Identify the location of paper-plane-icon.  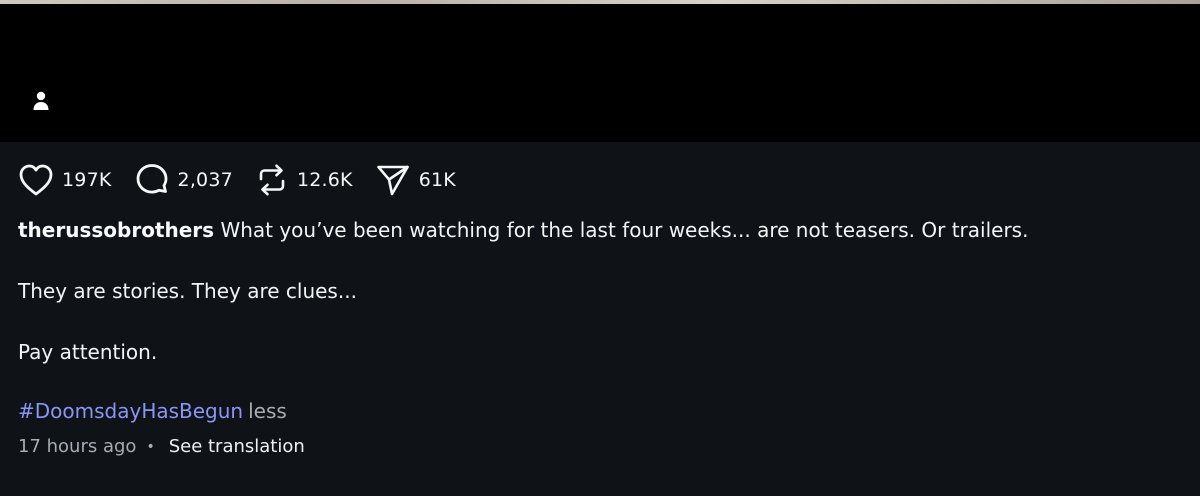
(393, 180).